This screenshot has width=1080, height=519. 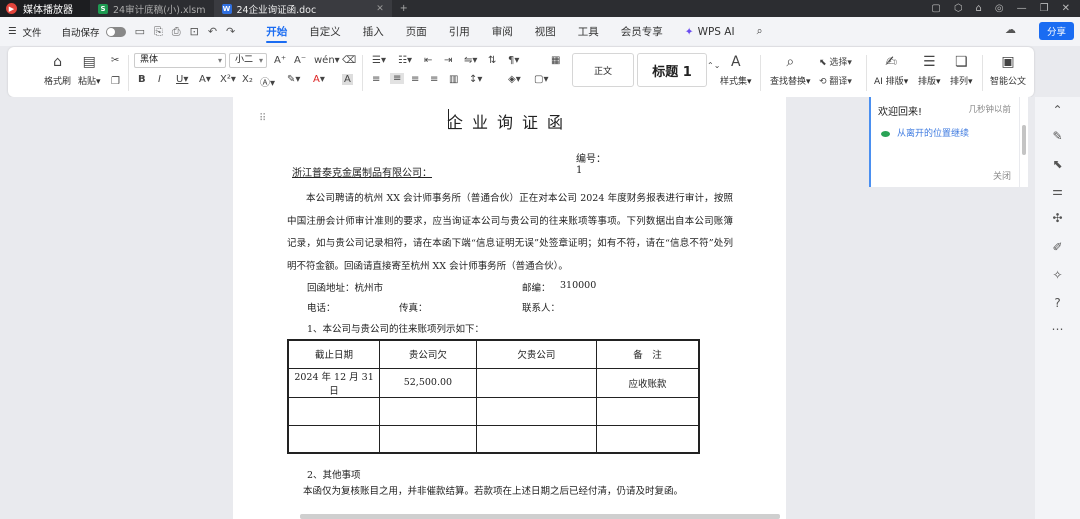 I want to click on cut-icon: ✂, so click(x=115, y=60).